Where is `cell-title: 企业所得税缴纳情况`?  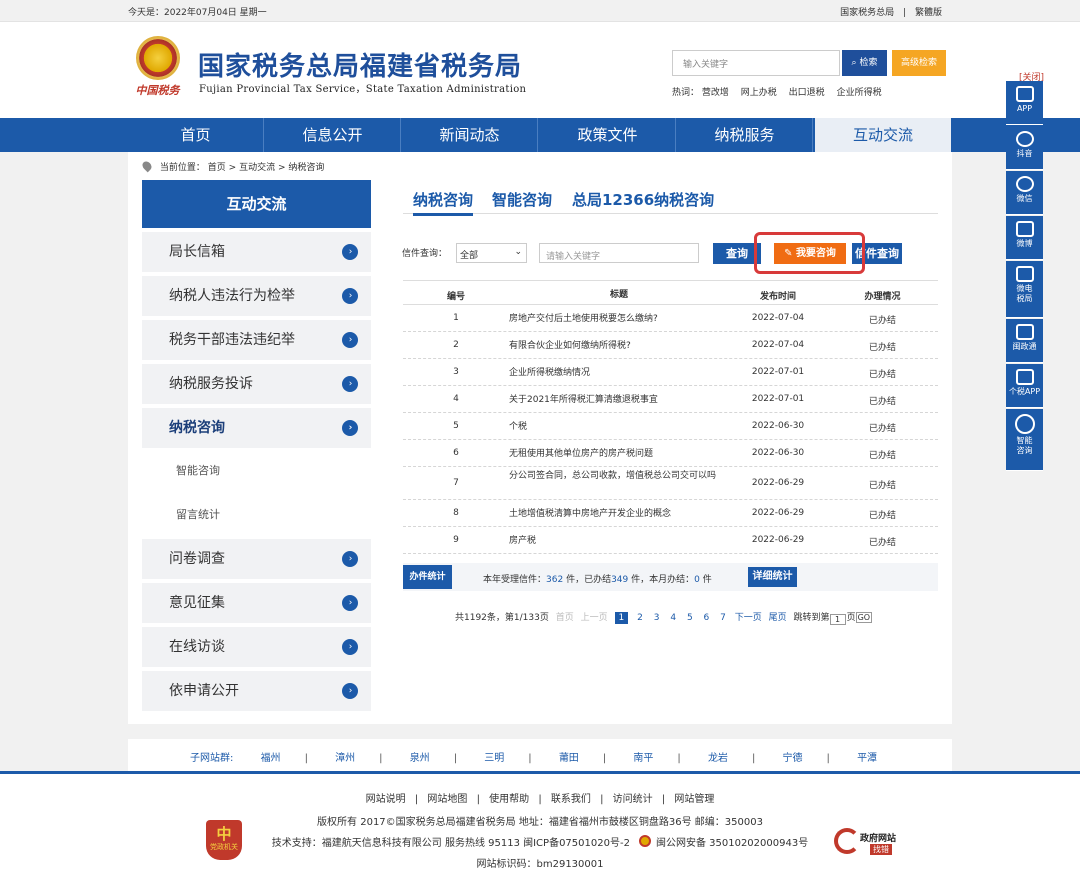
cell-title: 企业所得税缴纳情况 is located at coordinates (619, 373).